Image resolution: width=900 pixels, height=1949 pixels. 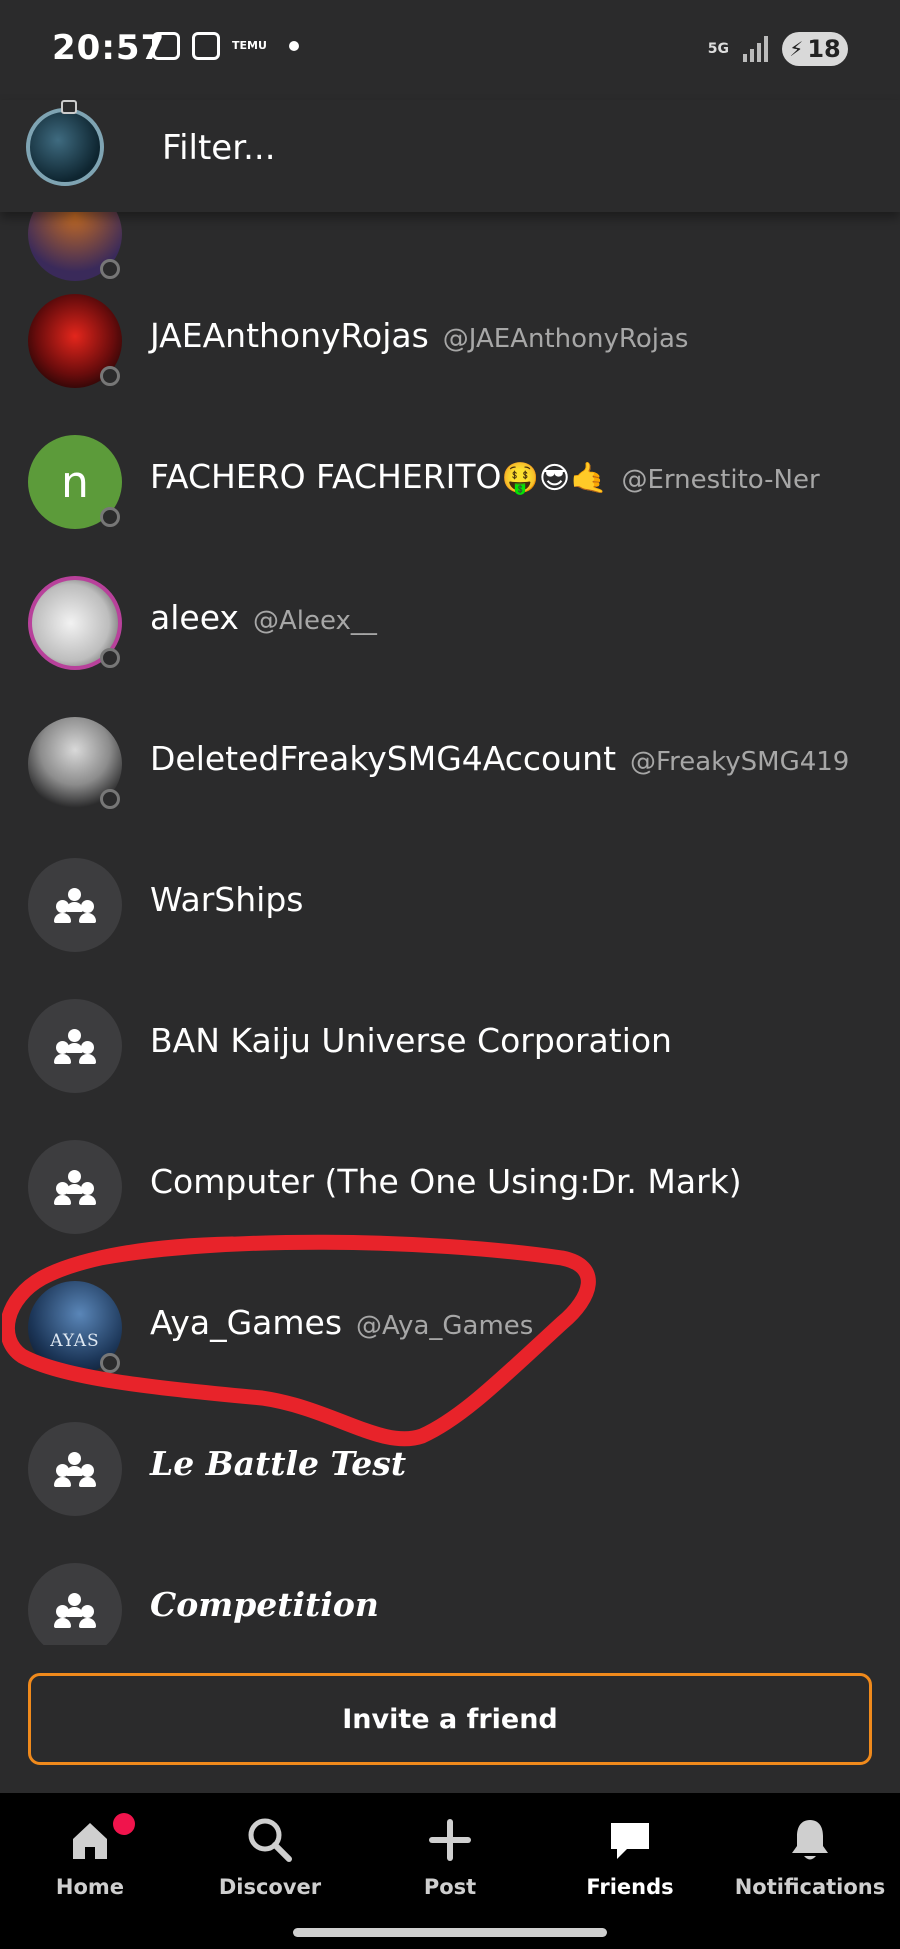 What do you see at coordinates (810, 1840) in the screenshot?
I see `bell-icon` at bounding box center [810, 1840].